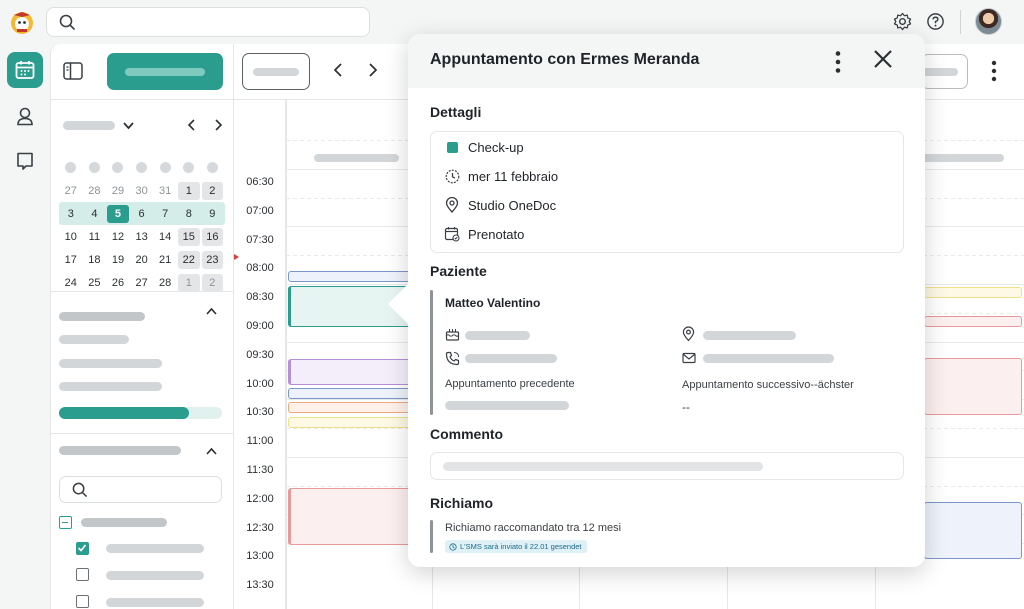  What do you see at coordinates (165, 71) in the screenshot?
I see `new-appointment-button` at bounding box center [165, 71].